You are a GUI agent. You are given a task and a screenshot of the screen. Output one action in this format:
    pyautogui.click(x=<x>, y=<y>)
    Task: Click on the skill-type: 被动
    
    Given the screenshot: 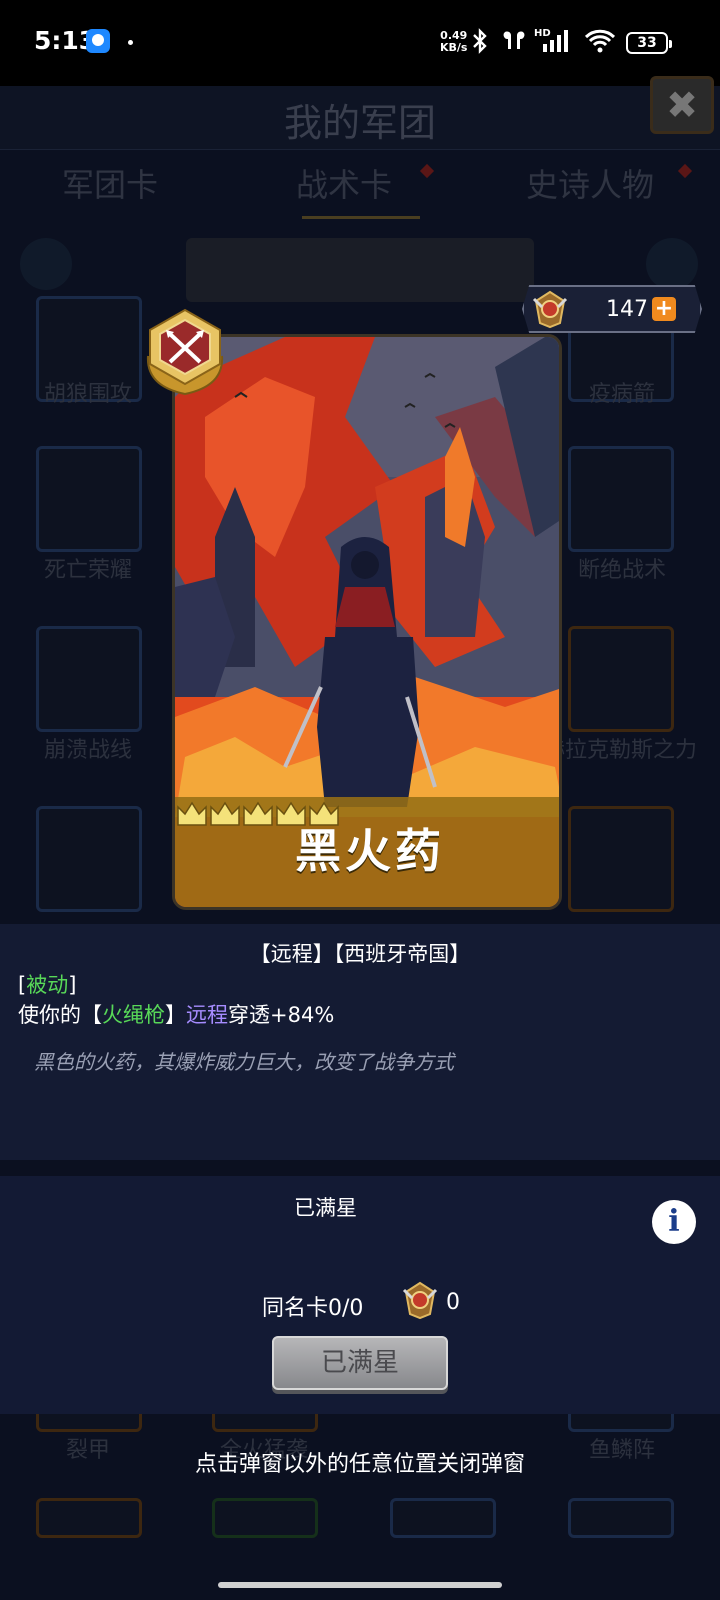 What is the action you would take?
    pyautogui.click(x=47, y=985)
    